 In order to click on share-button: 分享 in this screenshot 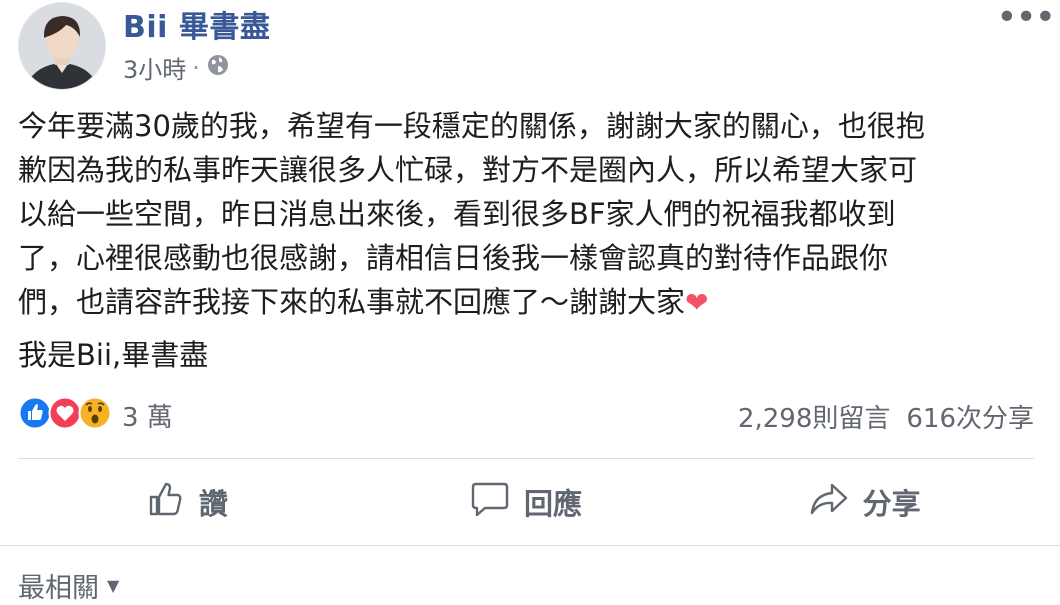, I will do `click(864, 502)`.